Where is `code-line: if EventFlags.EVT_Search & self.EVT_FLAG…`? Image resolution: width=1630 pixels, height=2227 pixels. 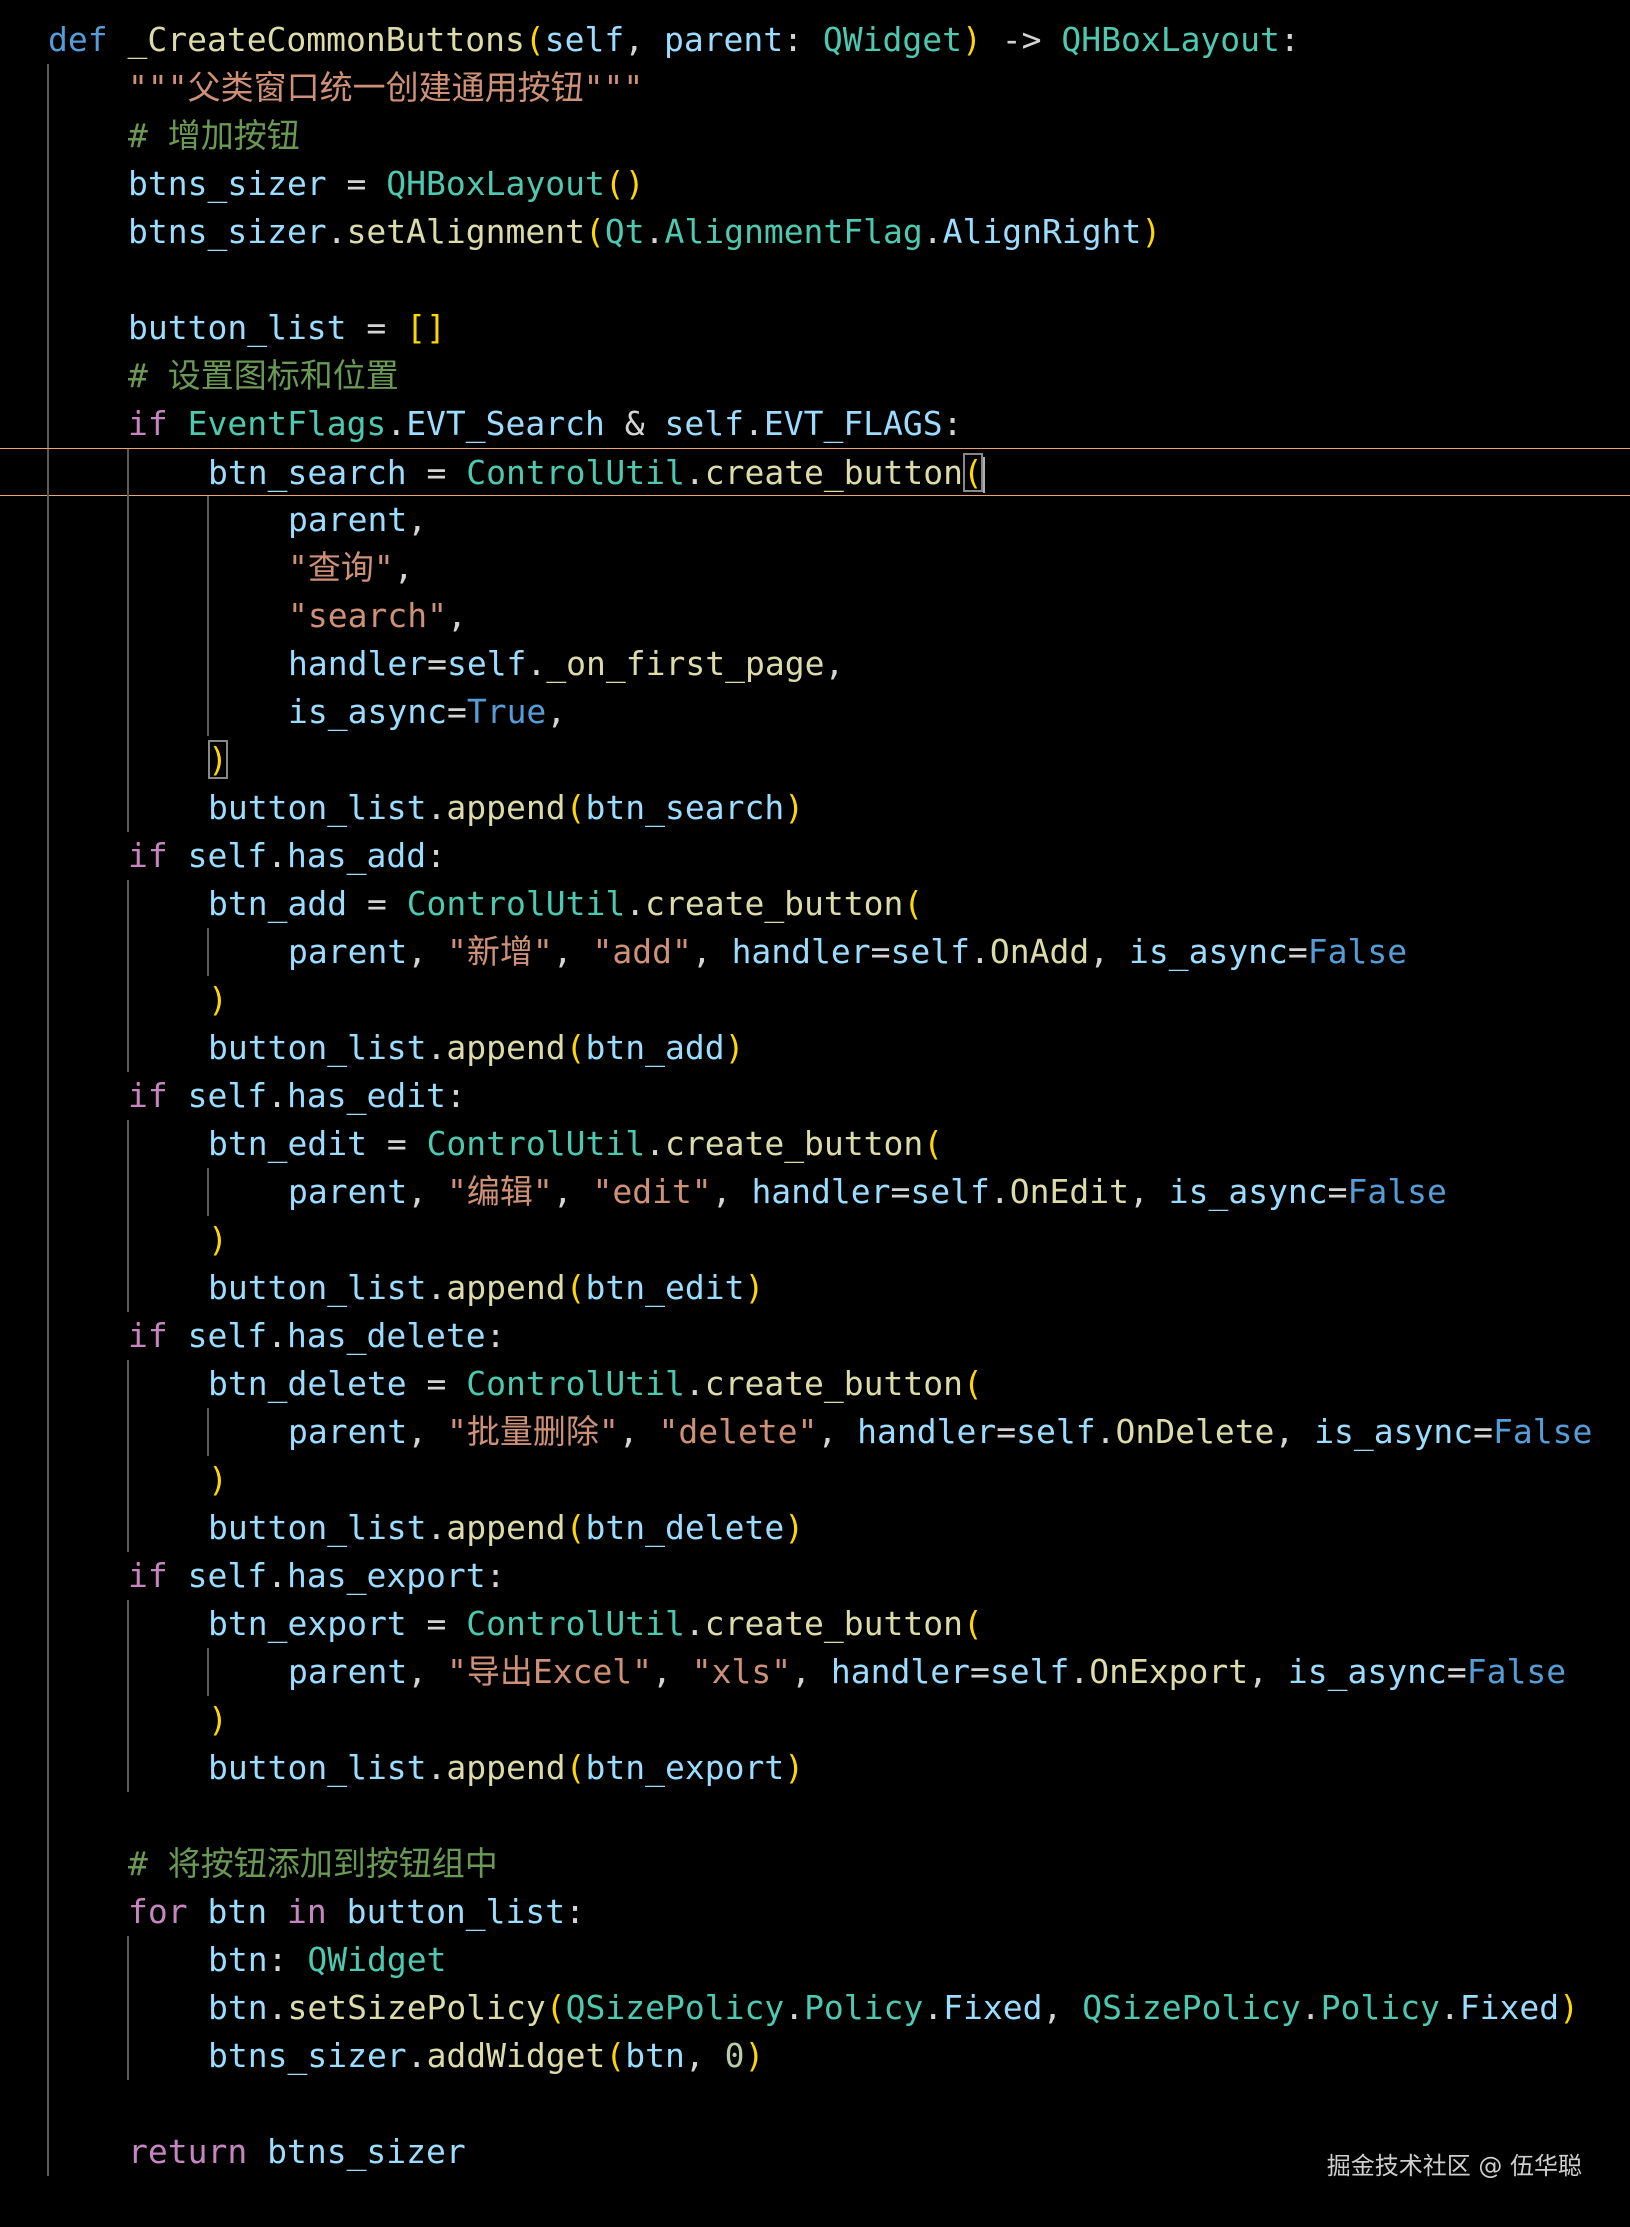 code-line: if EventFlags.EVT_Search & self.EVT_FLAG… is located at coordinates (815, 424).